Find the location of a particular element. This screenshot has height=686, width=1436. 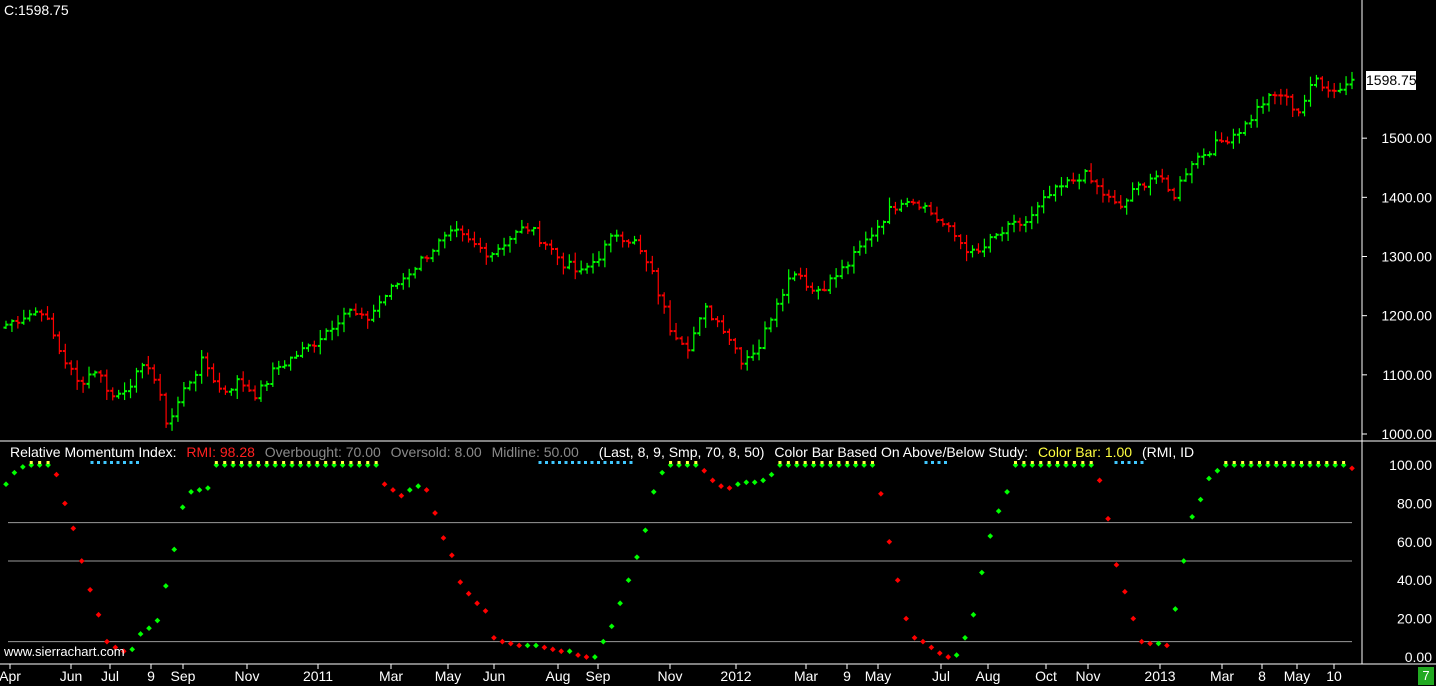

watermark: www.sierrachart.com is located at coordinates (64, 651).